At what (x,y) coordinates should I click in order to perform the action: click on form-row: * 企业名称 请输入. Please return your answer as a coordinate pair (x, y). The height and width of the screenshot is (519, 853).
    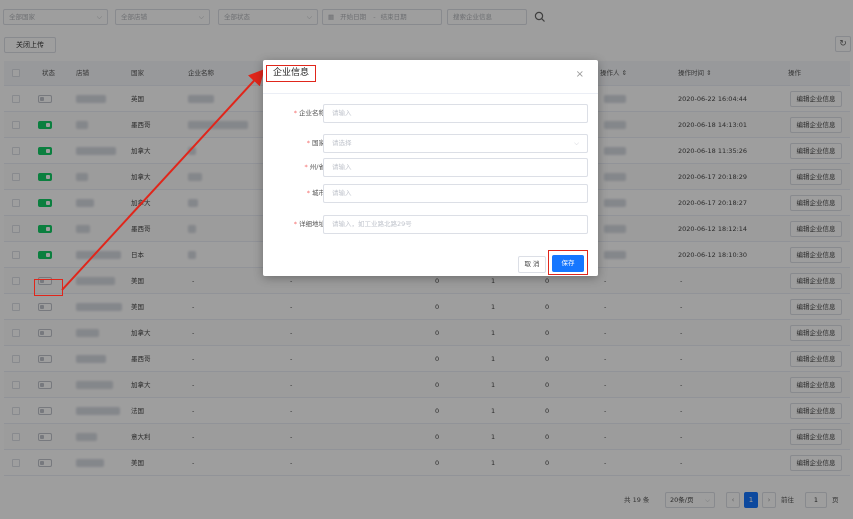
    Looking at the image, I should click on (430, 113).